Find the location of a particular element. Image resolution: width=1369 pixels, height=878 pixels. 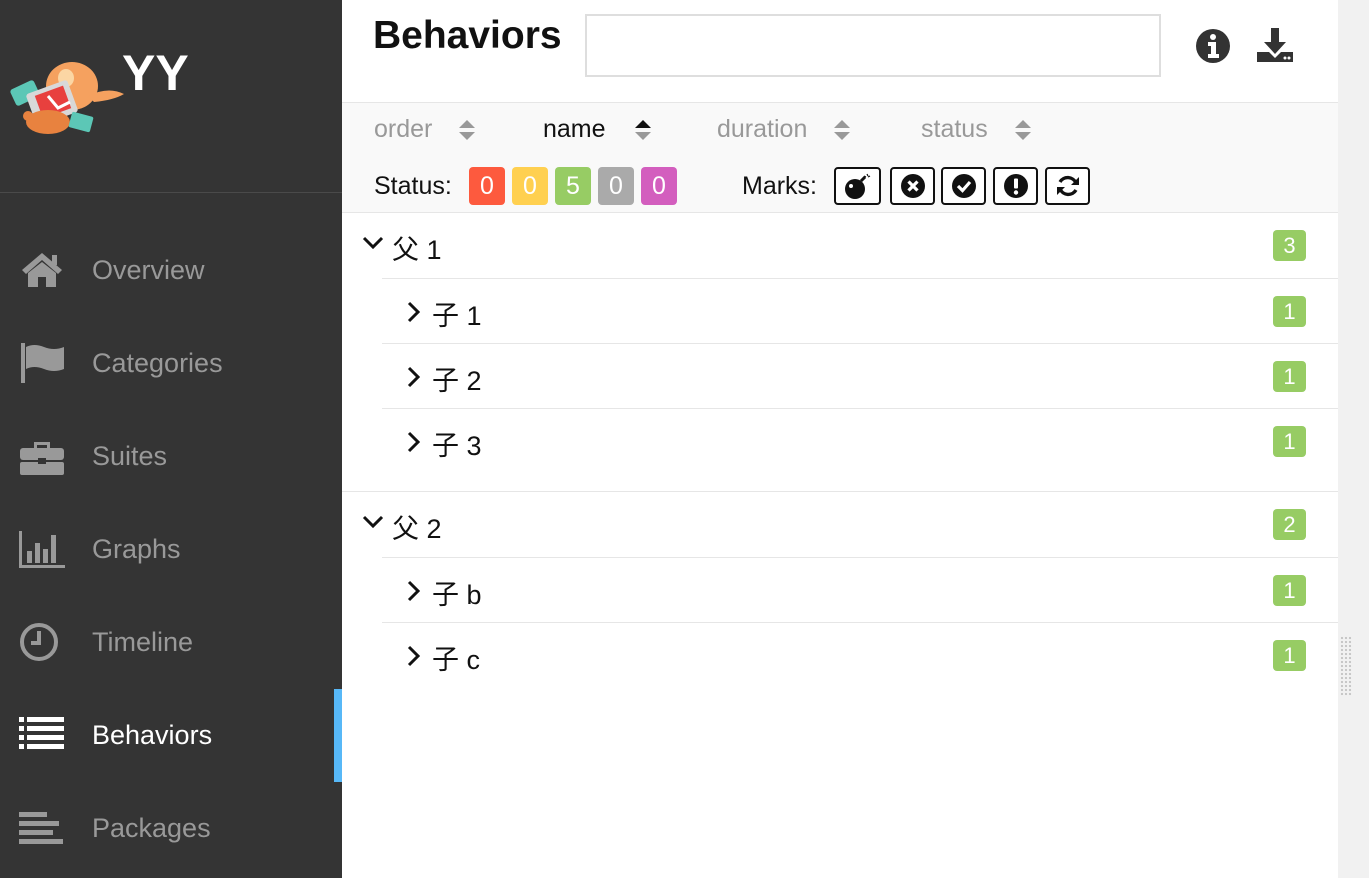

check-circle-icon is located at coordinates (963, 186).